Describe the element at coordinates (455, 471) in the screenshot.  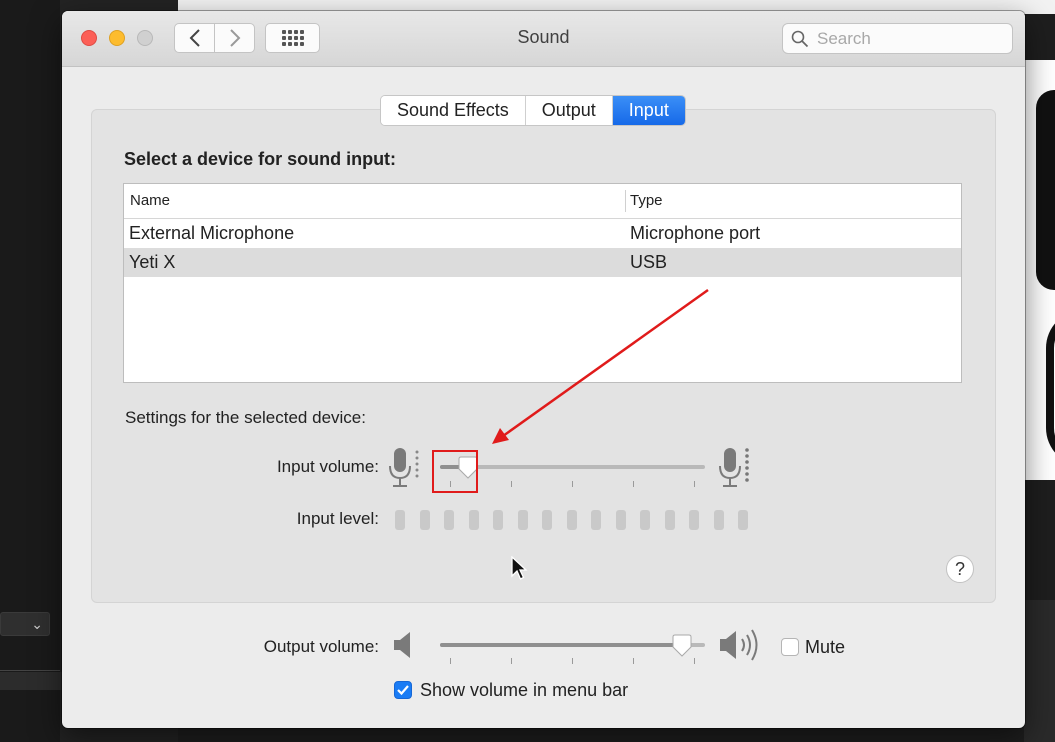
I see `annotation-highlight-box` at that location.